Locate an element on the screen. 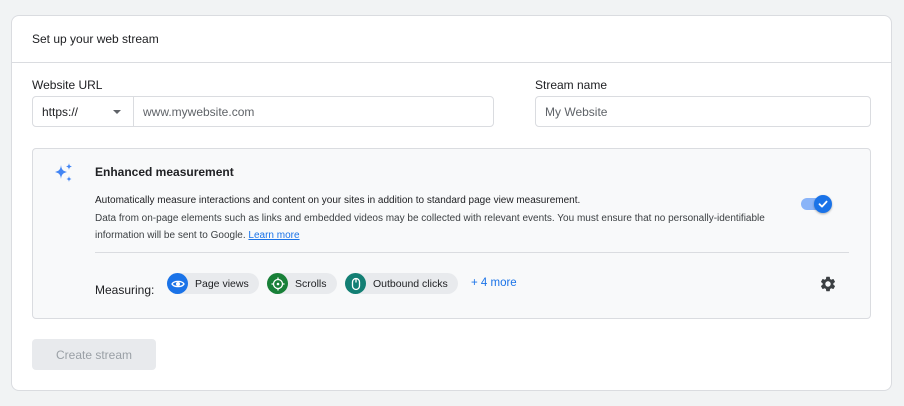 The height and width of the screenshot is (406, 904). chip-outbound-clicks: Outbound clicks is located at coordinates (401, 283).